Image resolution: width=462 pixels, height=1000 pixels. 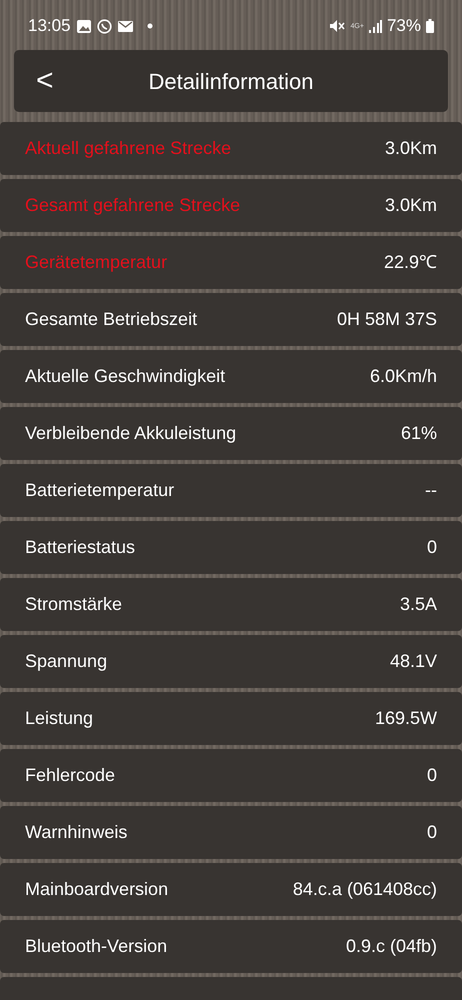 I want to click on row-label: Stromstärke, so click(x=73, y=604).